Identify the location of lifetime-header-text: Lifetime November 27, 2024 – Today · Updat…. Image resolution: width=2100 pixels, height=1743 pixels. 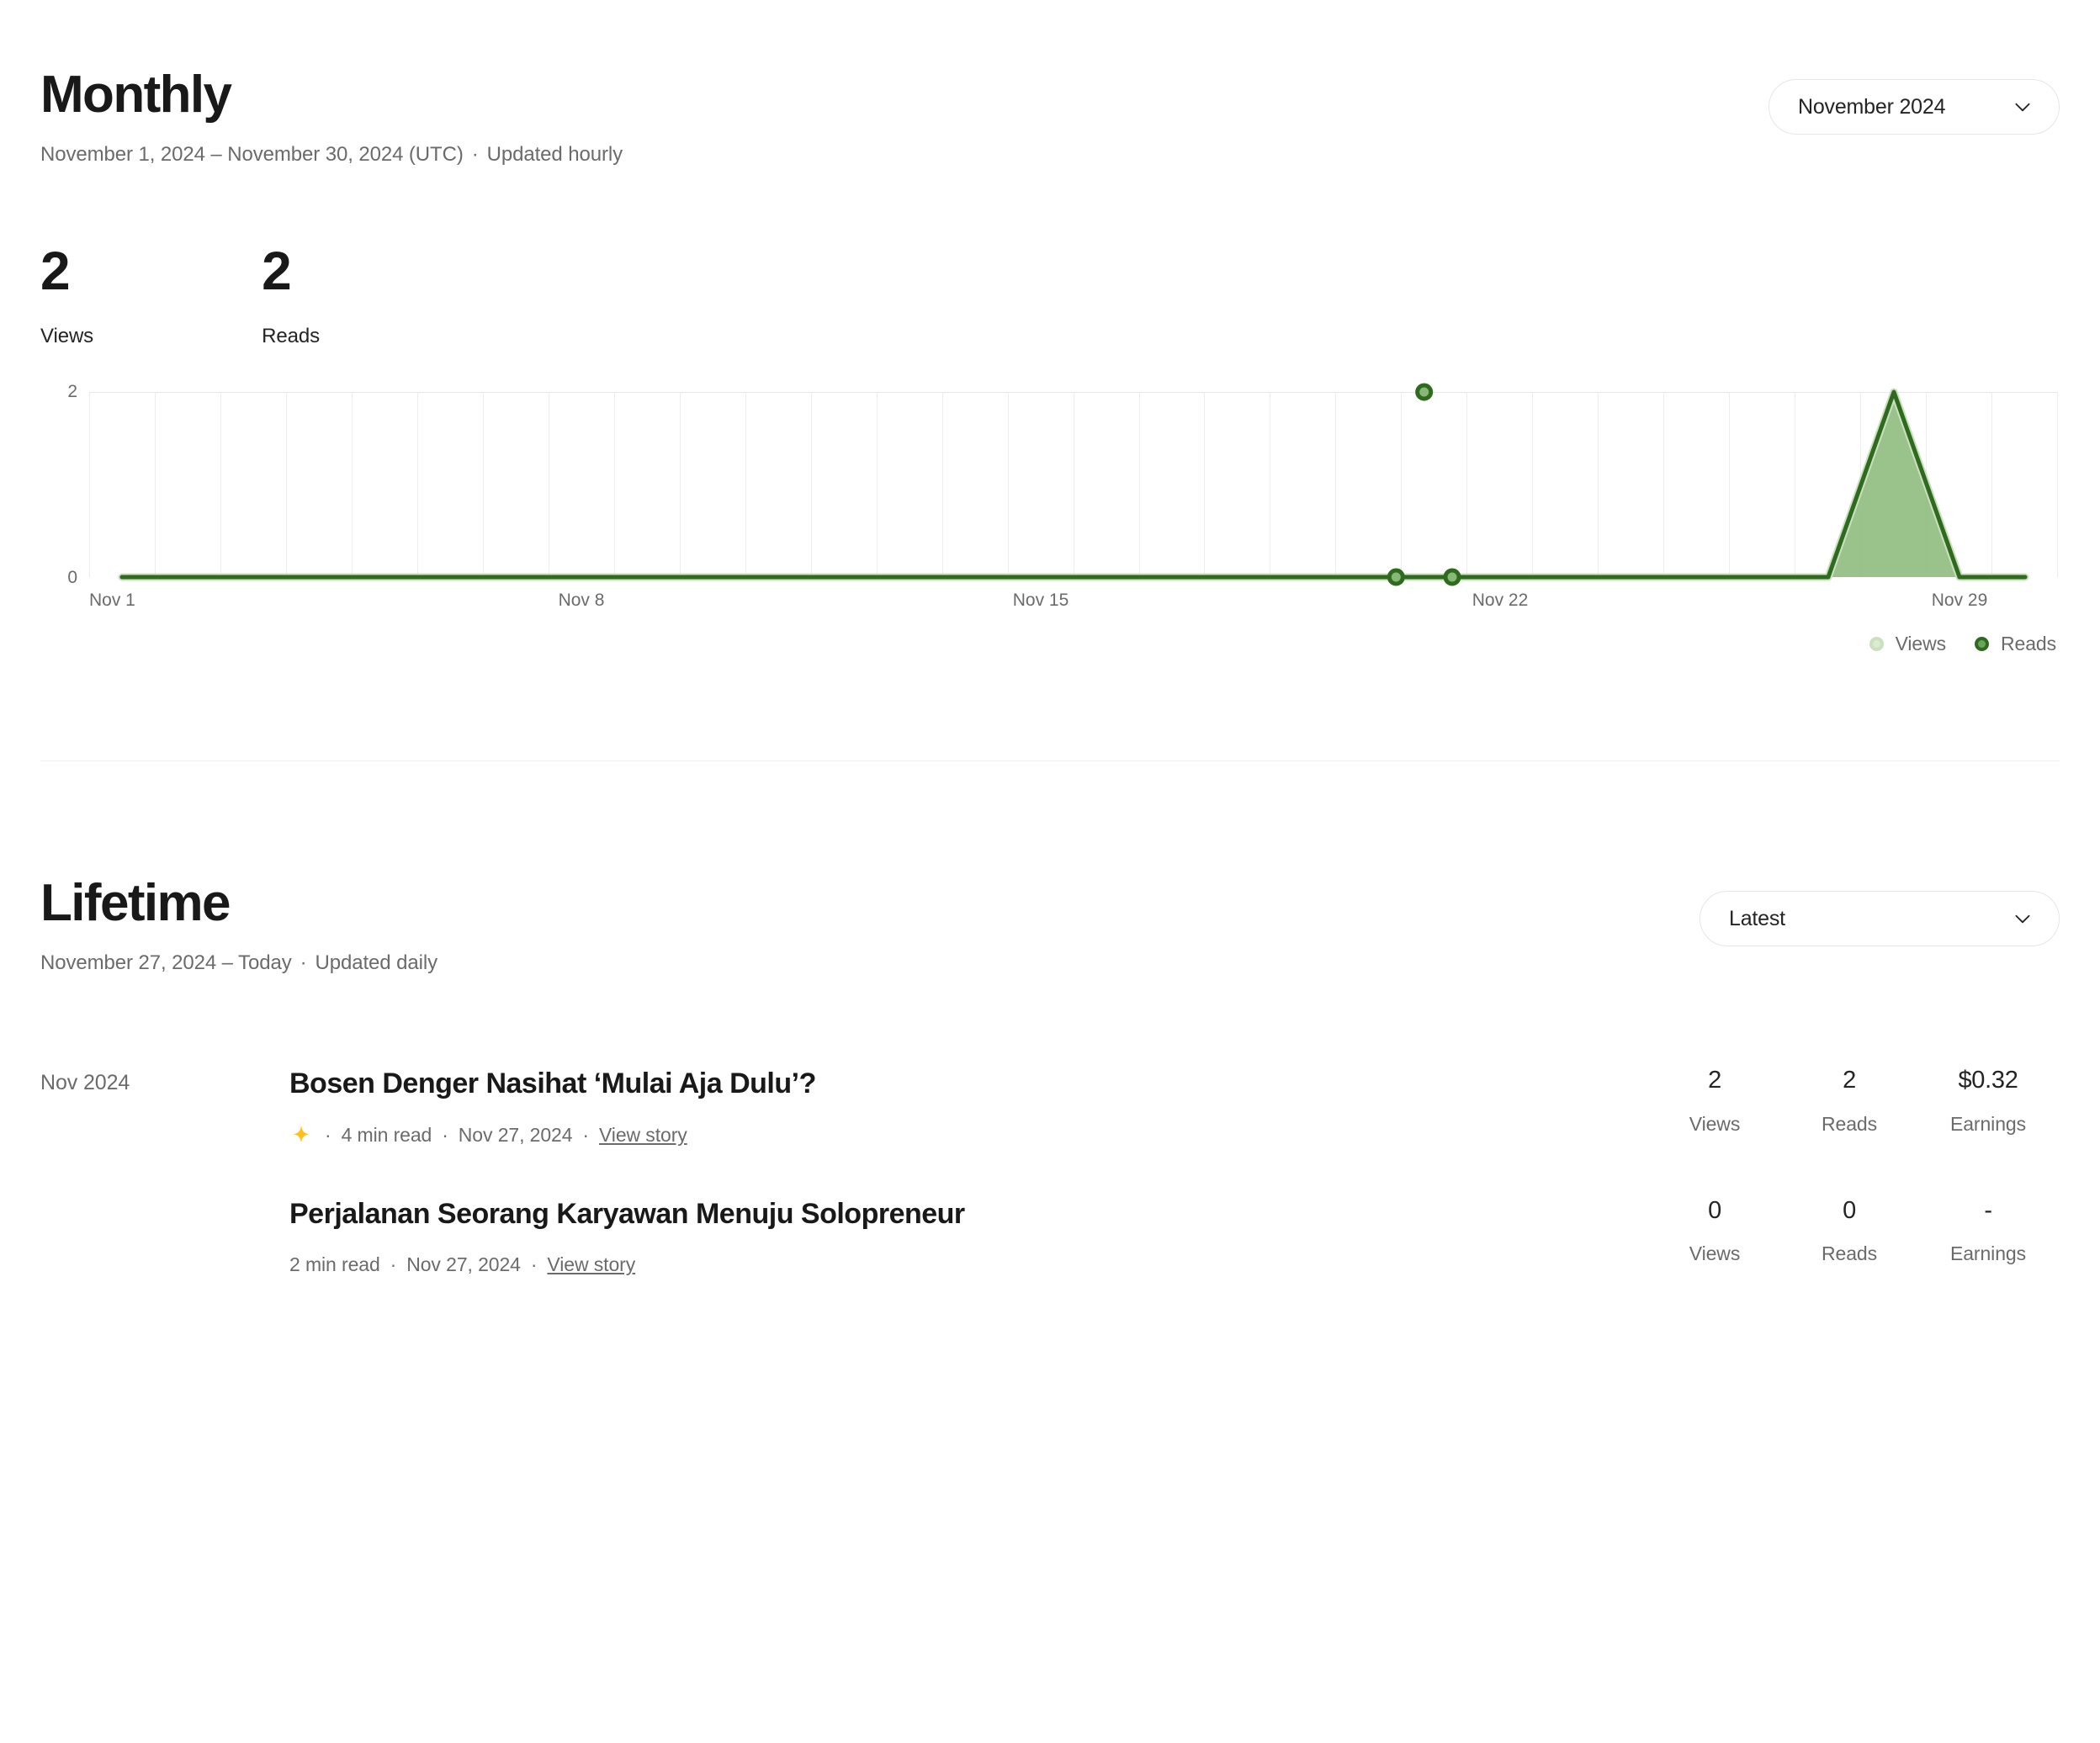
(239, 926).